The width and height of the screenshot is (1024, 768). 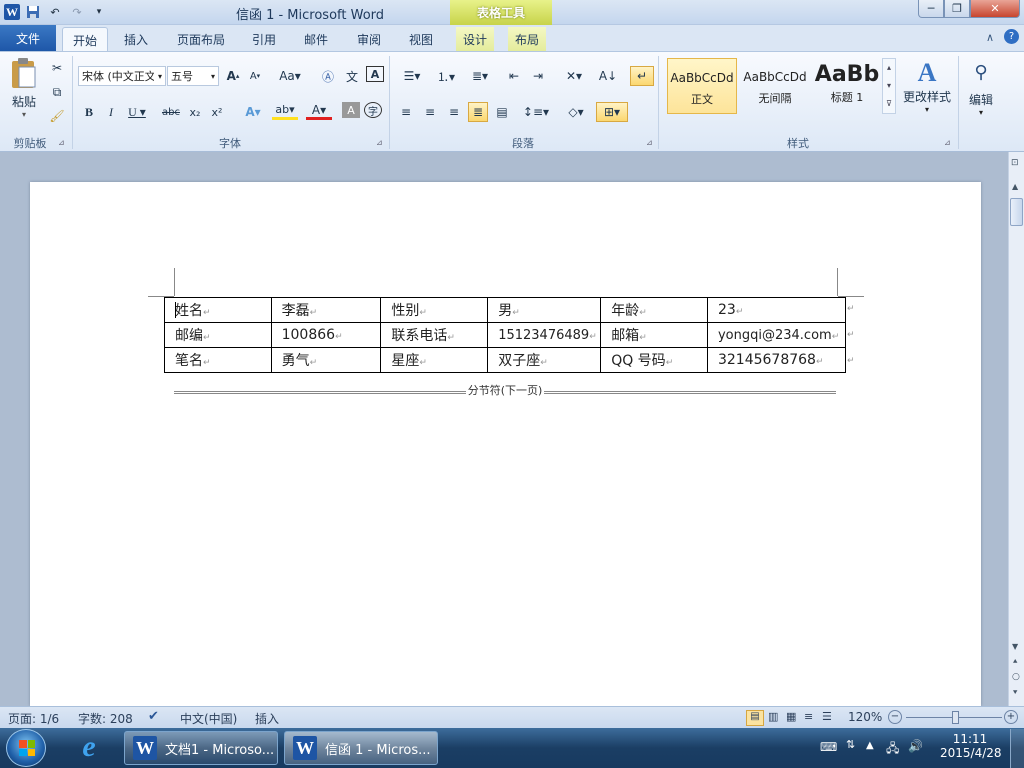 What do you see at coordinates (26, 748) in the screenshot?
I see `start-button` at bounding box center [26, 748].